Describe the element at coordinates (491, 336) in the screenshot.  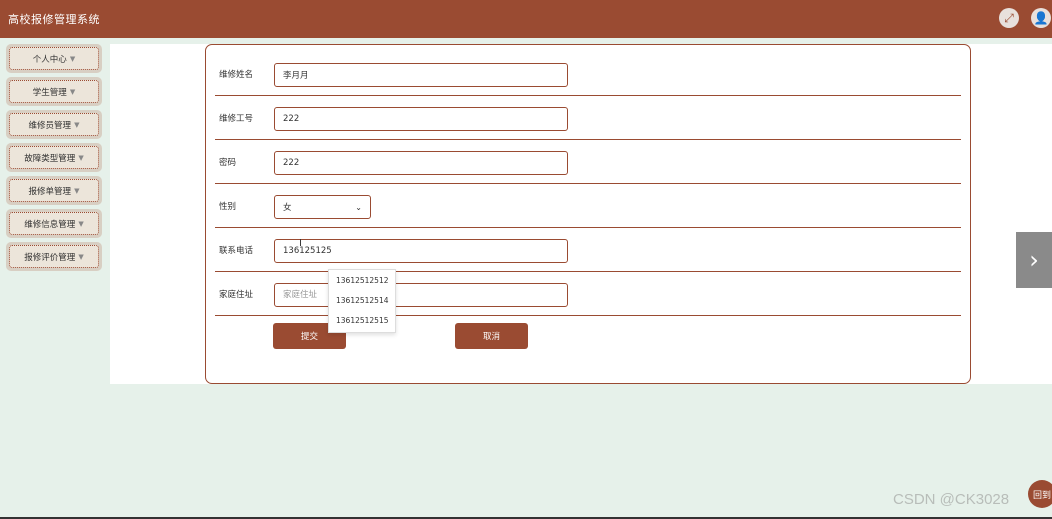
I see `cancel-button: 取消` at that location.